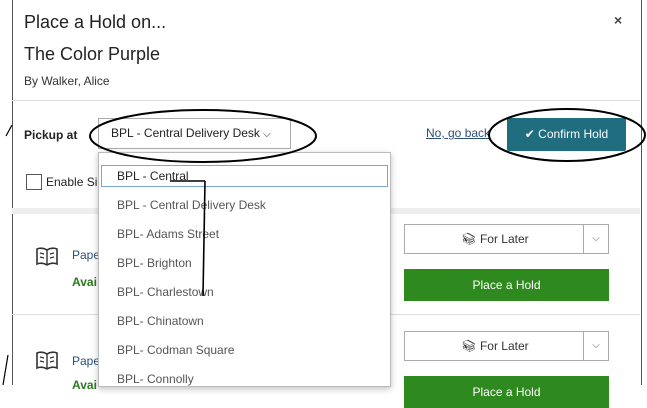  Describe the element at coordinates (458, 133) in the screenshot. I see `no-go-back-link: No, go back` at that location.